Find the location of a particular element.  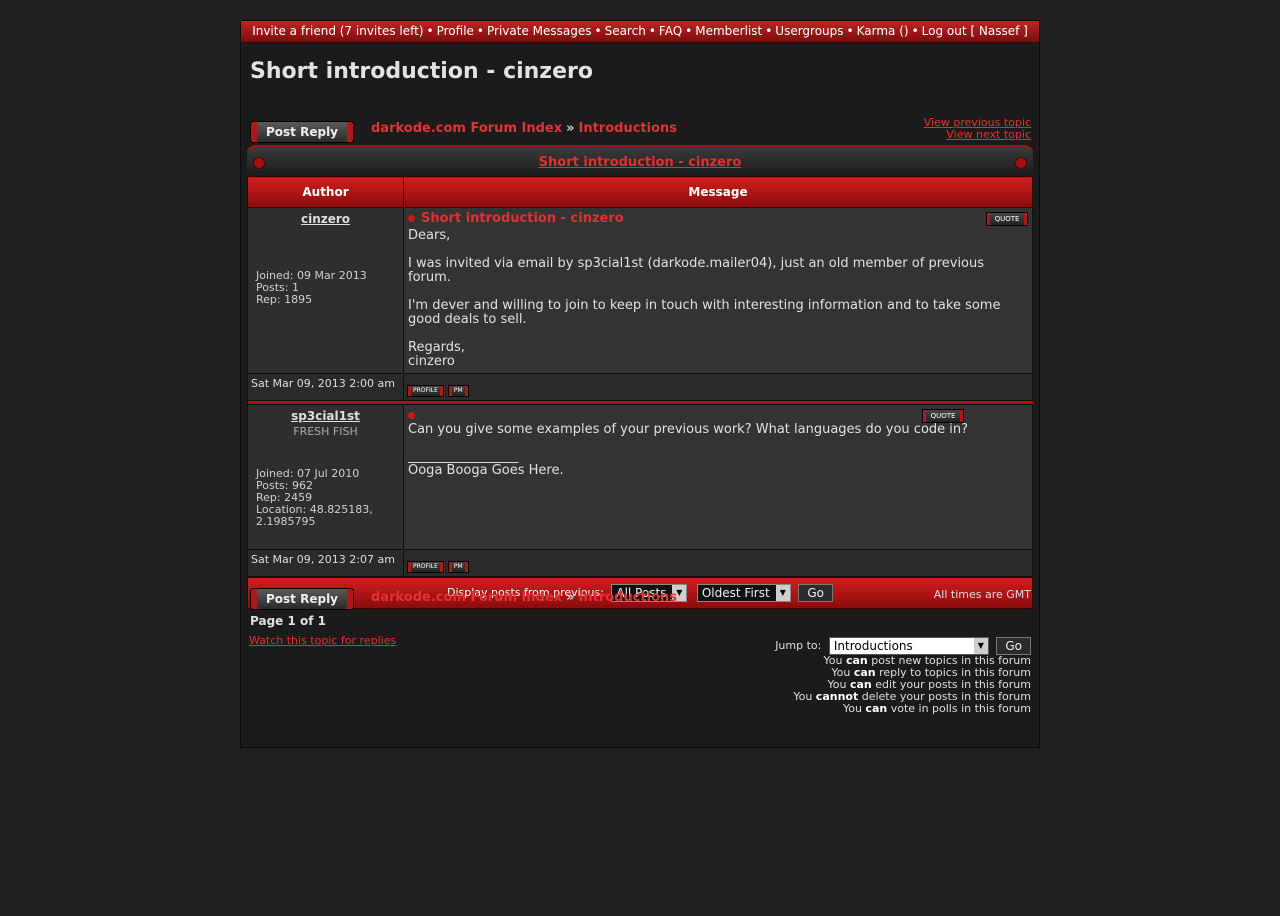

breadcrumb-bottom: darkode.com Forum Index » Introductions is located at coordinates (524, 597).